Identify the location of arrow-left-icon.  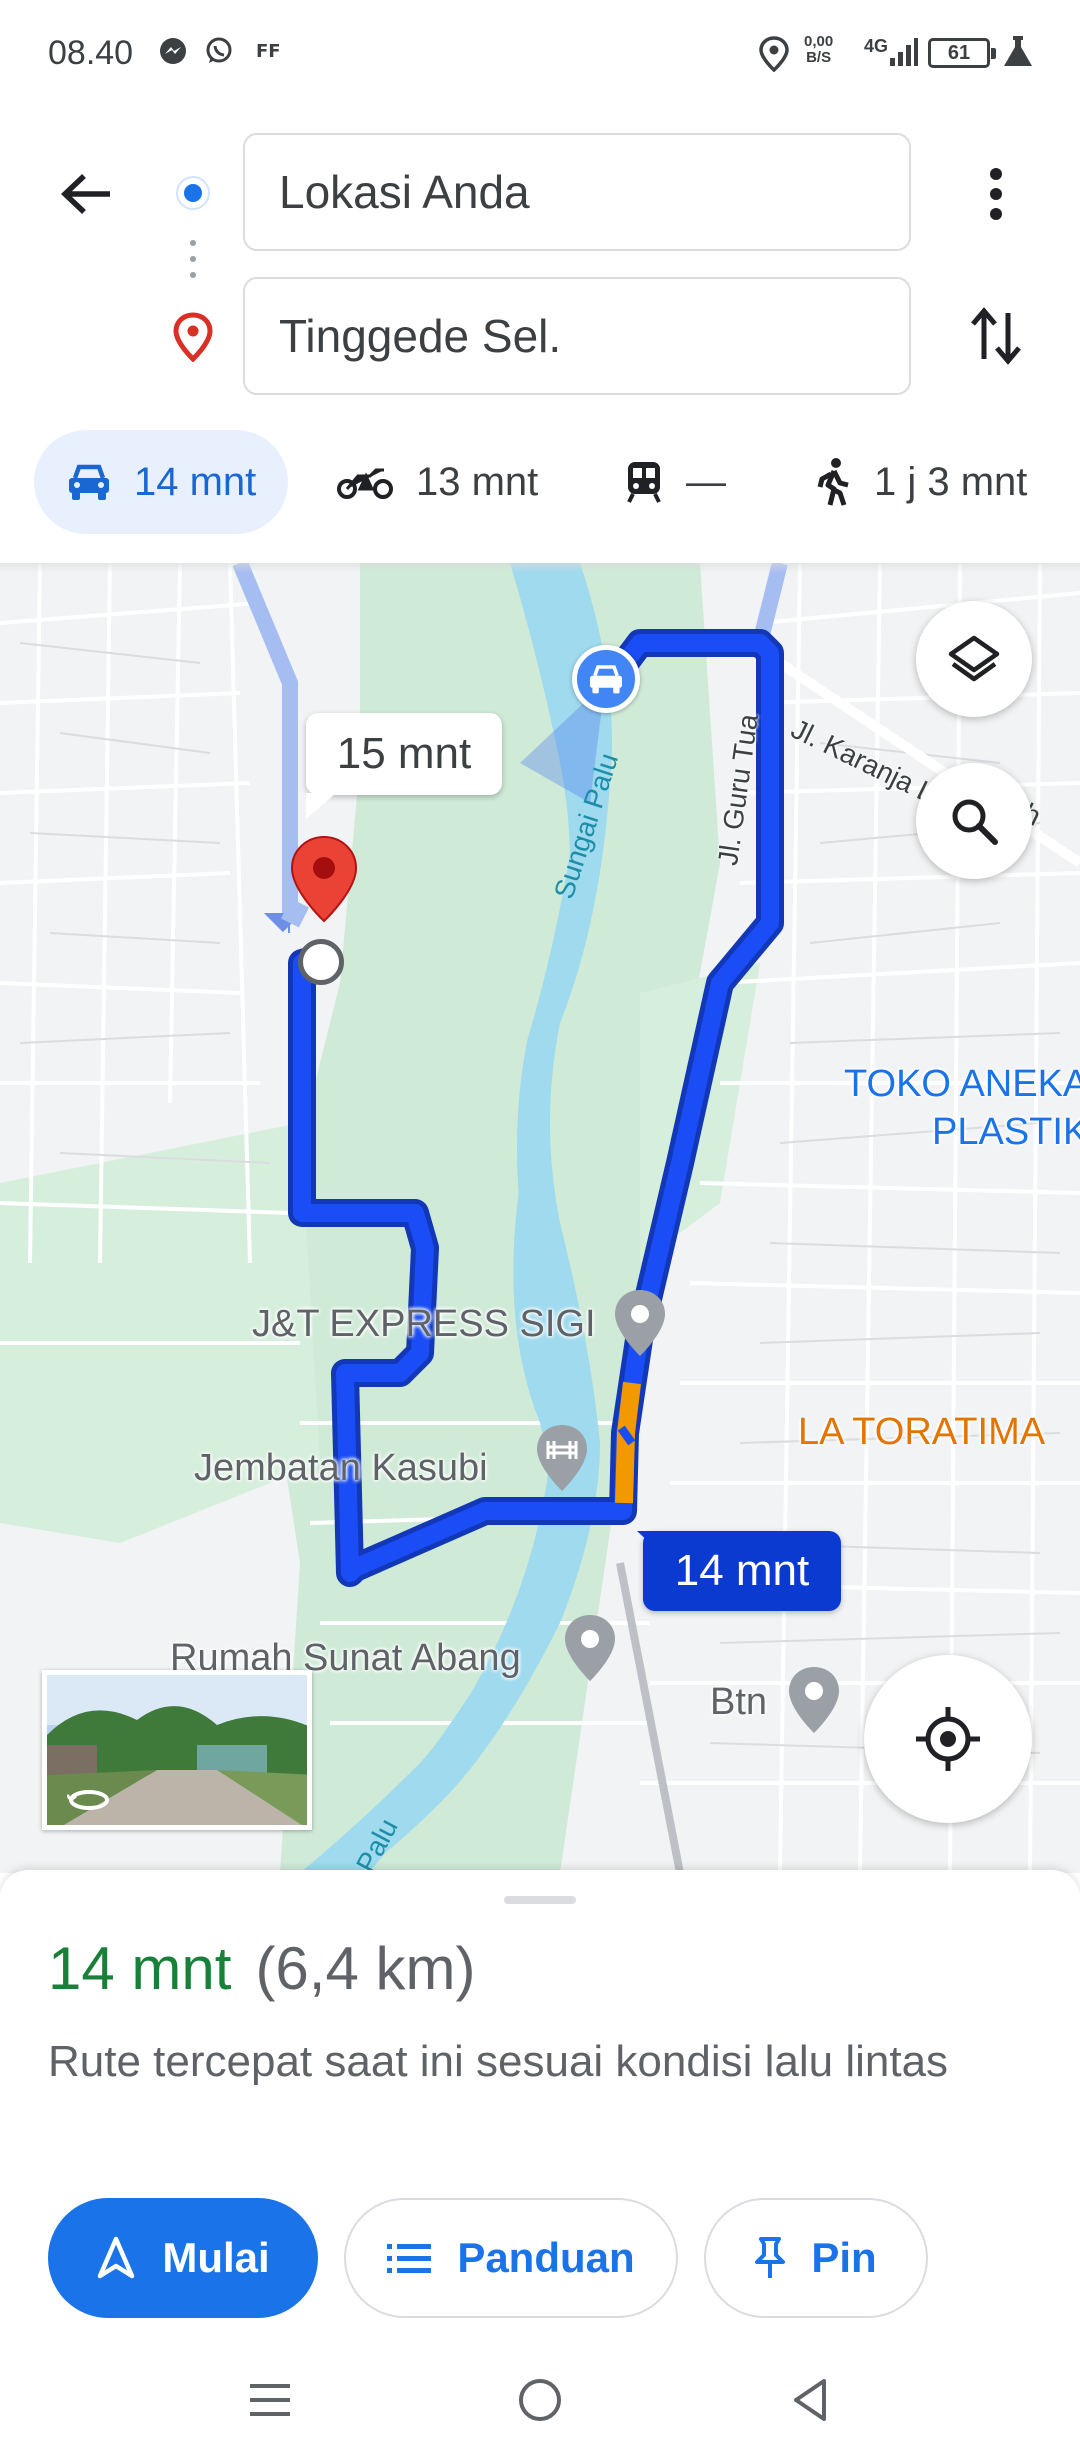
(85, 194).